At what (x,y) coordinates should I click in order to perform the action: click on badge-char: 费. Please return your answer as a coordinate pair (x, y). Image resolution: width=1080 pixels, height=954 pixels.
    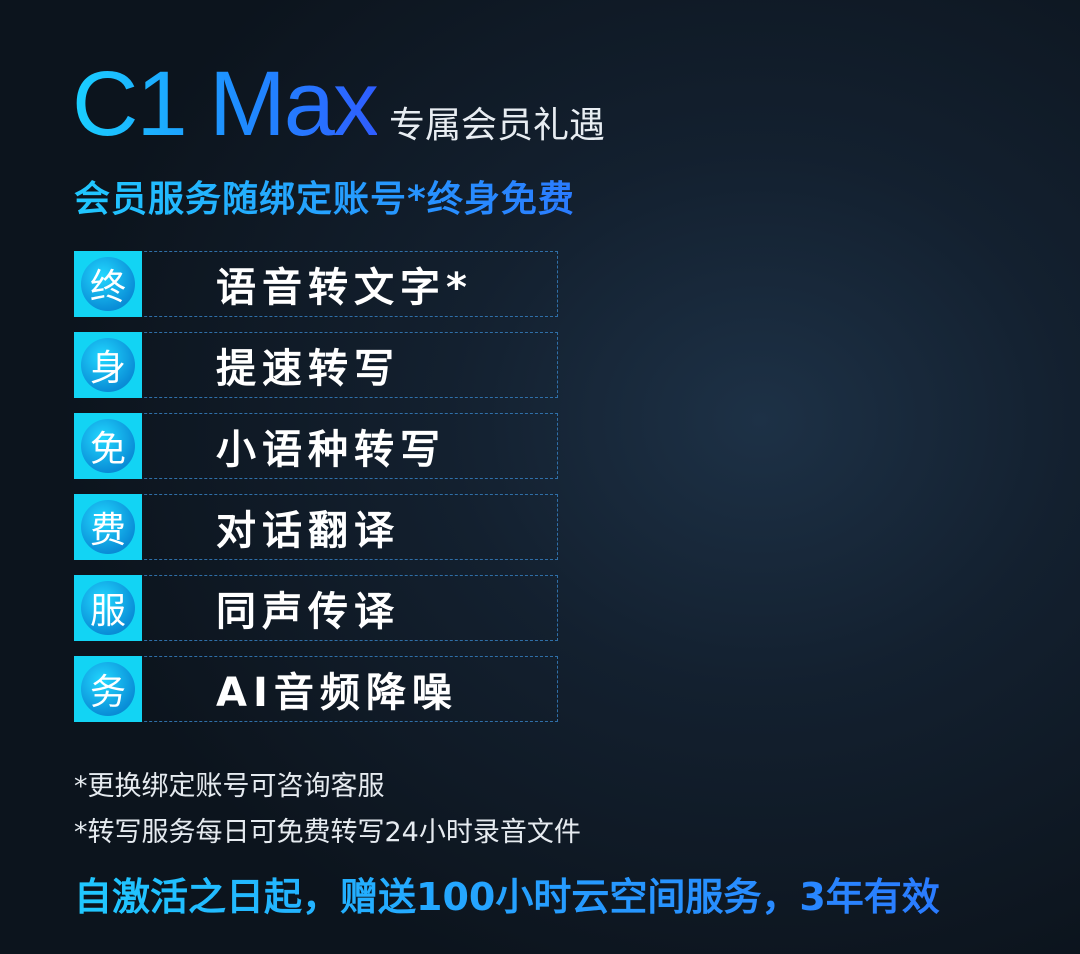
    Looking at the image, I should click on (108, 527).